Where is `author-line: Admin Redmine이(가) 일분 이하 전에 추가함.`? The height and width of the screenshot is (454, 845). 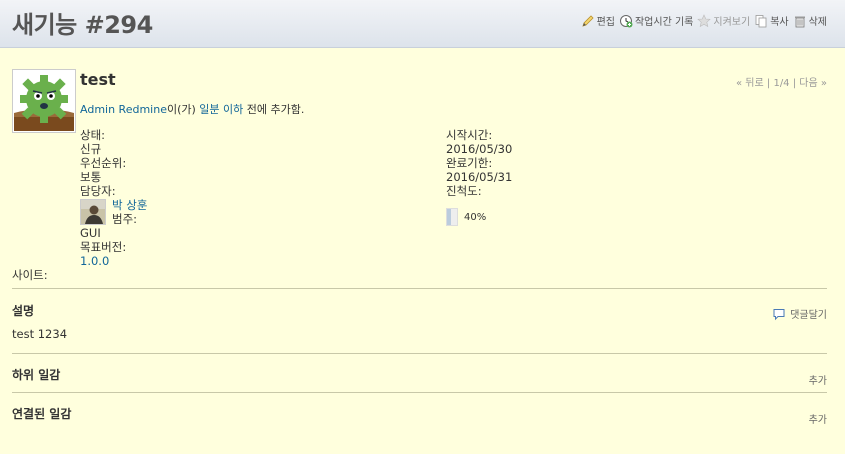
author-line: Admin Redmine이(가) 일분 이하 전에 추가함. is located at coordinates (192, 109).